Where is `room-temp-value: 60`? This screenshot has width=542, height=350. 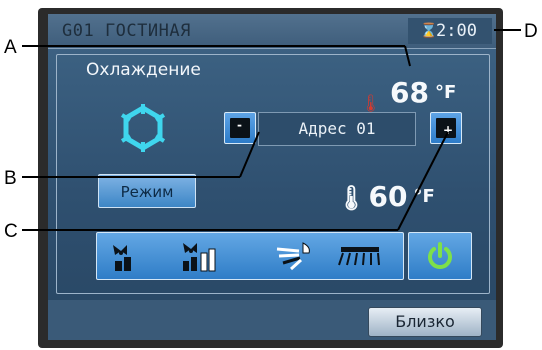 room-temp-value: 60 is located at coordinates (388, 196).